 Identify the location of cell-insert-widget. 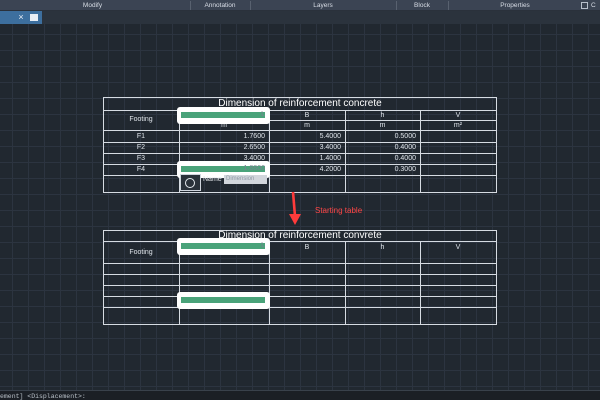
(190, 182).